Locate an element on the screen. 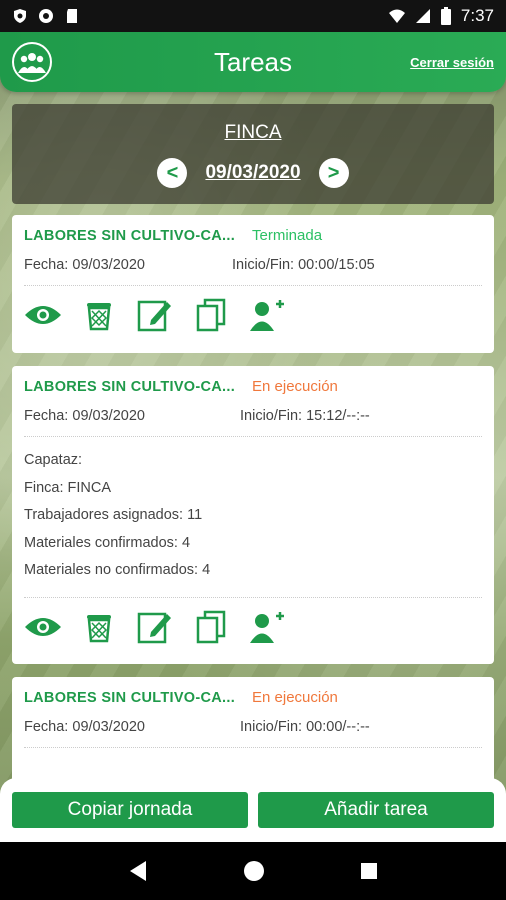 Image resolution: width=506 pixels, height=900 pixels. next-date-button: > is located at coordinates (333, 173).